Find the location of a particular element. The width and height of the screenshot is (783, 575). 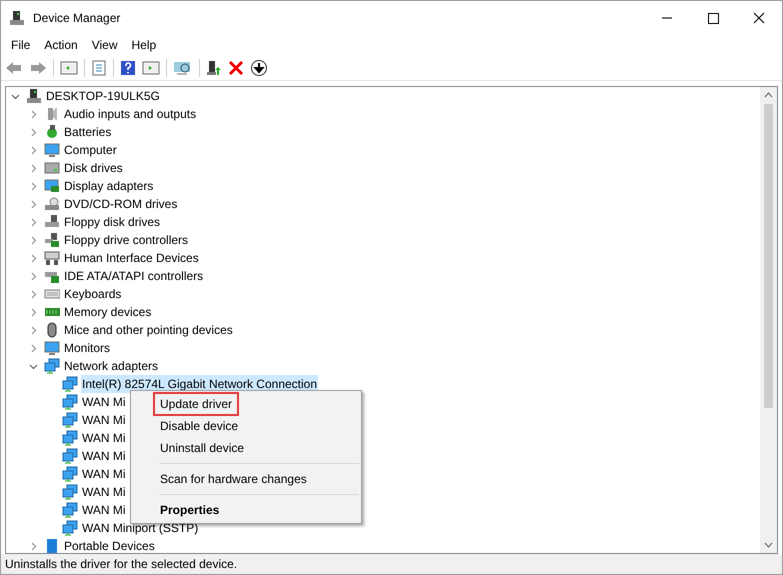

tree-item: Disk drives is located at coordinates (93, 168).